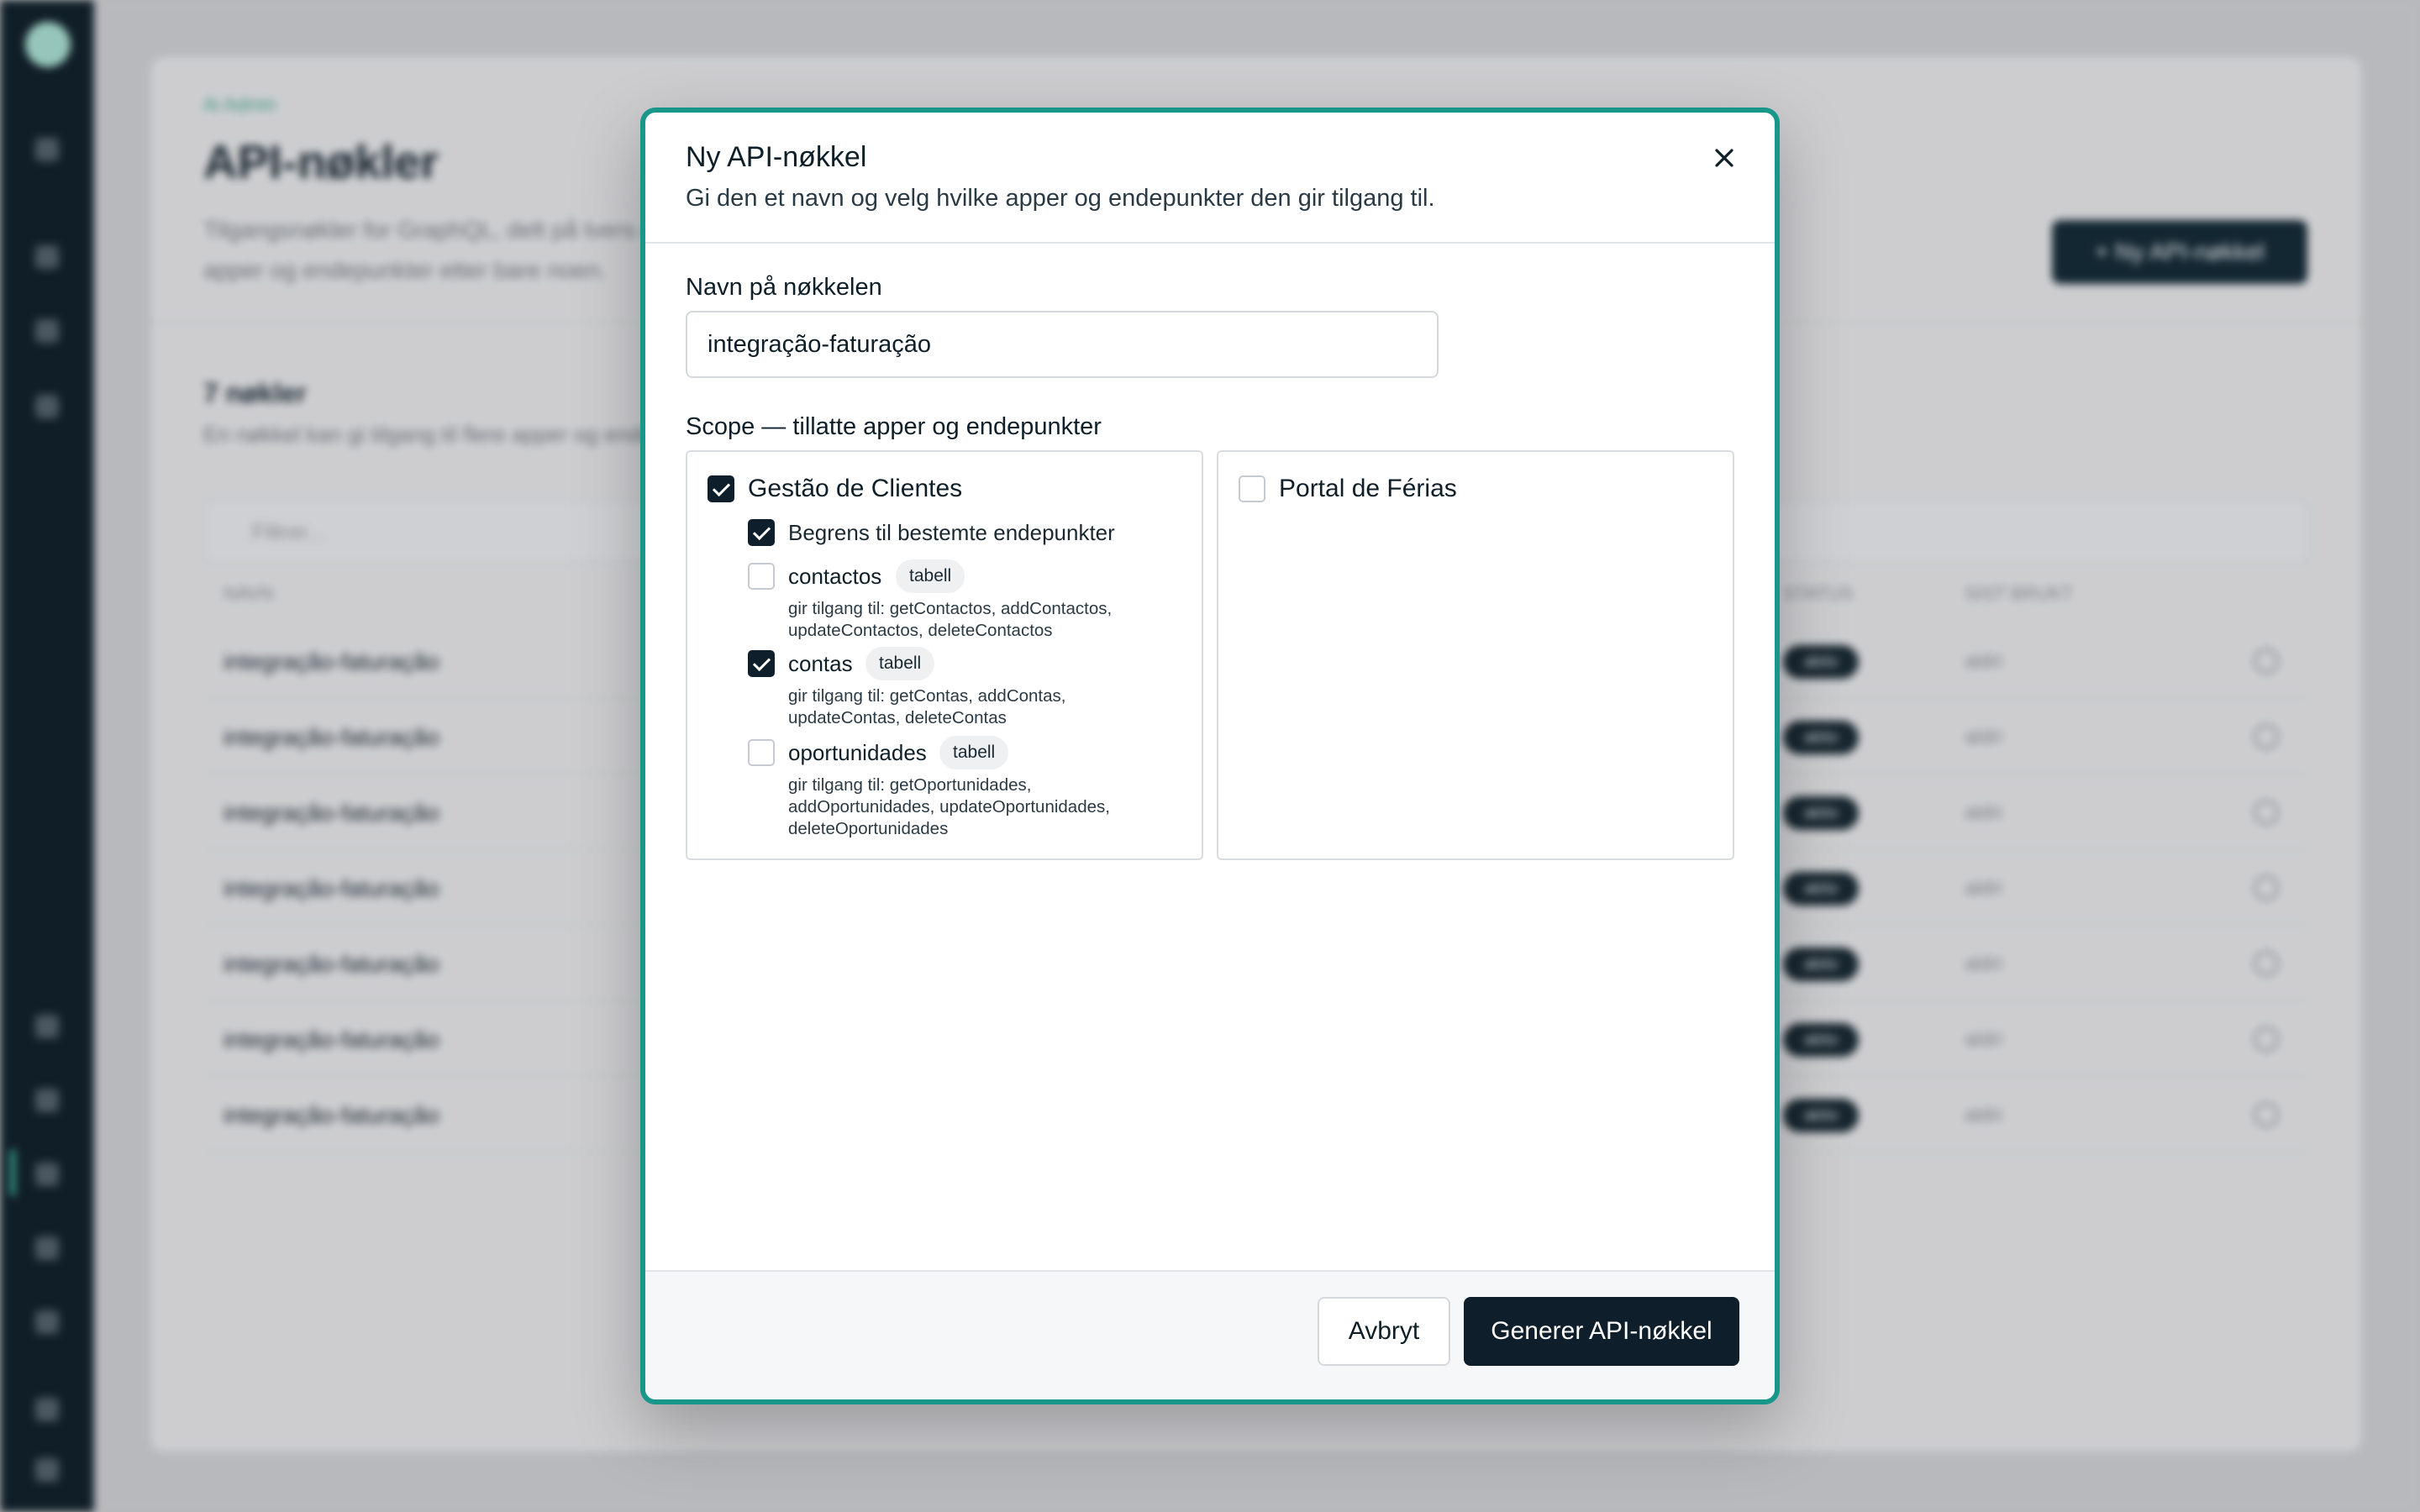  What do you see at coordinates (855, 488) in the screenshot?
I see `app-name-label: Gestão de Clientes` at bounding box center [855, 488].